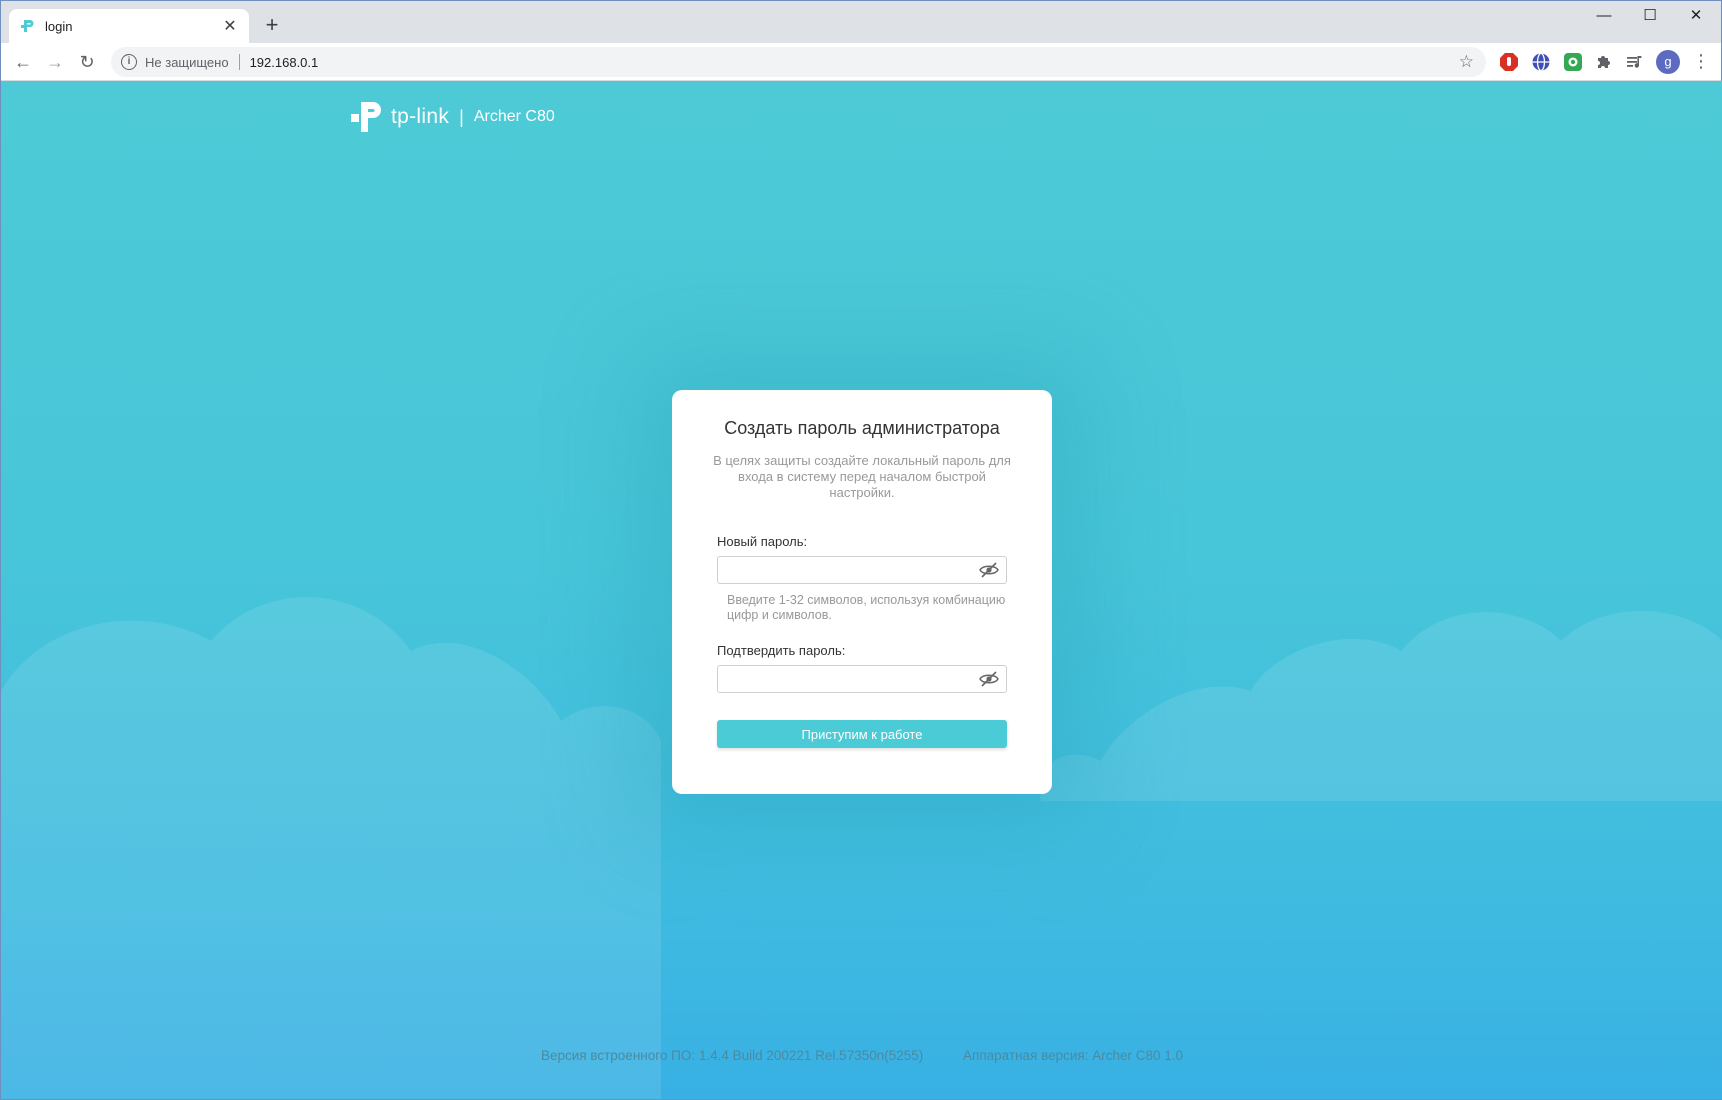  Describe the element at coordinates (452, 117) in the screenshot. I see `tplink-brand: tp-link | Archer C80` at that location.